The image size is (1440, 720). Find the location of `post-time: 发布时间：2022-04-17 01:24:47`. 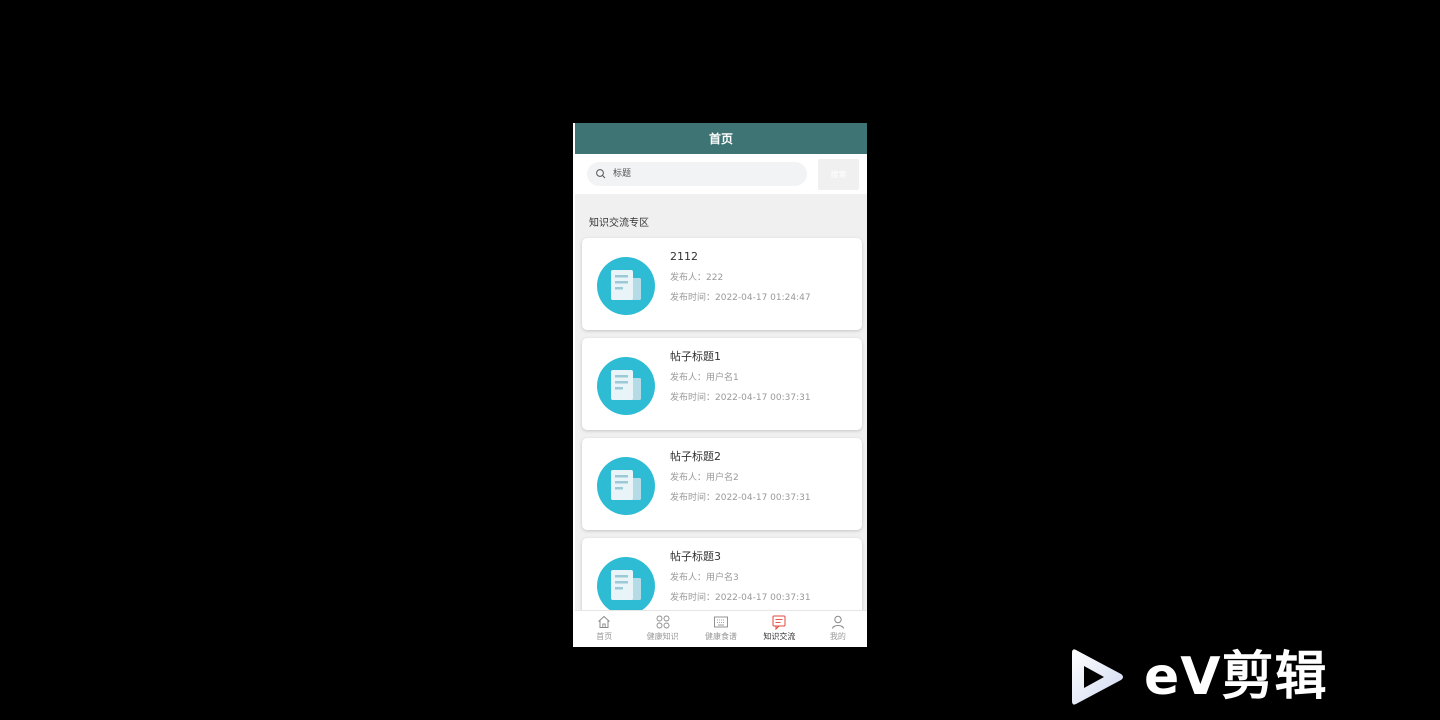

post-time: 发布时间：2022-04-17 01:24:47 is located at coordinates (740, 298).